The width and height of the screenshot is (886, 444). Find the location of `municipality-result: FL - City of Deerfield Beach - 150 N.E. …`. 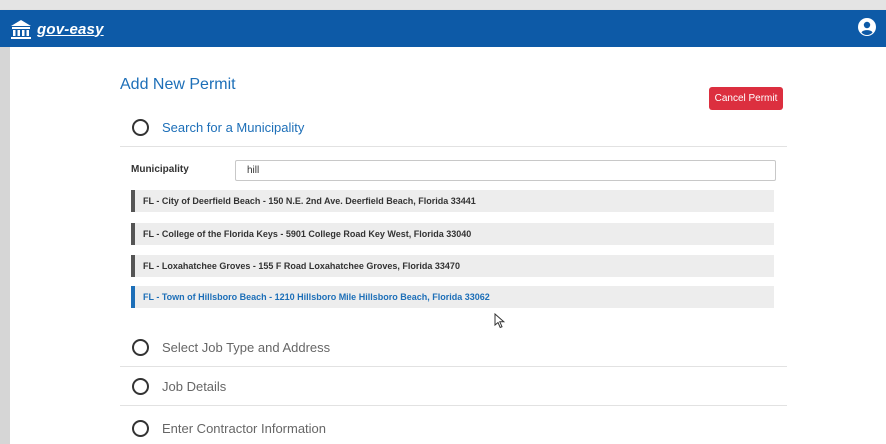

municipality-result: FL - City of Deerfield Beach - 150 N.E. … is located at coordinates (452, 201).